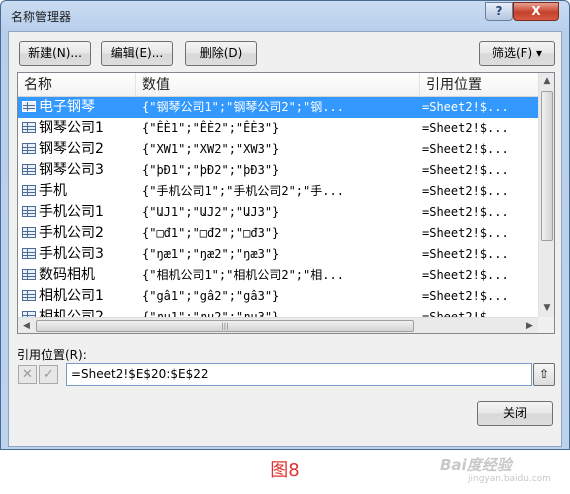  Describe the element at coordinates (517, 53) in the screenshot. I see `filter-button: 筛选(F) ▾` at that location.